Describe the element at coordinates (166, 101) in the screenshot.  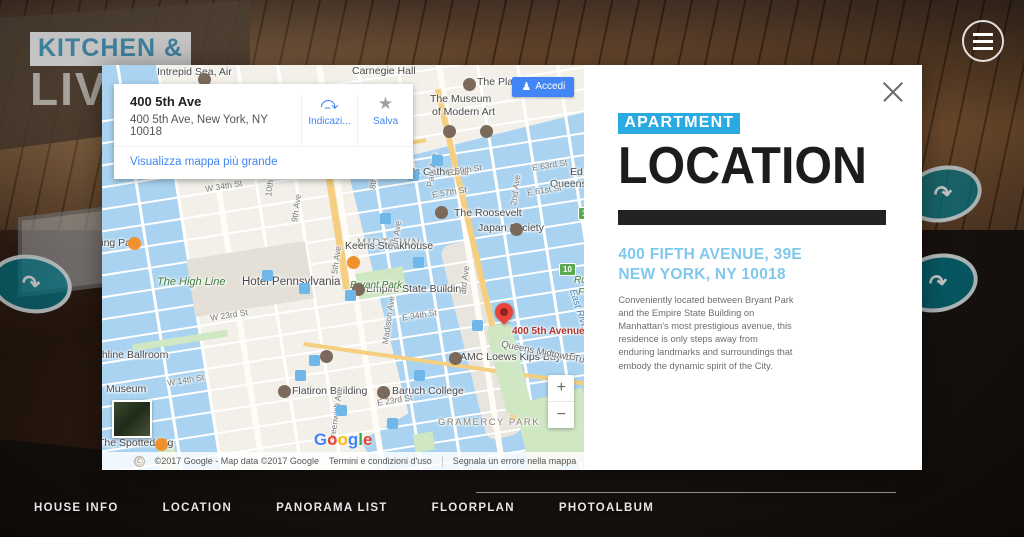
I see `info-card-title: 400 5th Ave` at that location.